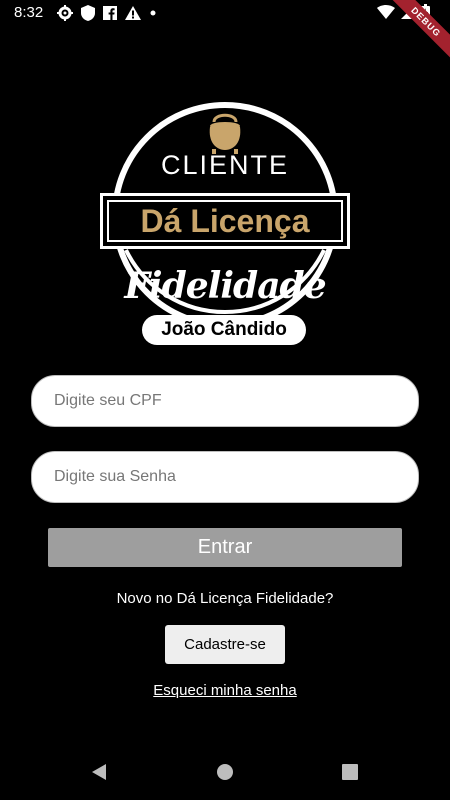  Describe the element at coordinates (225, 547) in the screenshot. I see `login-button: Entrar` at that location.